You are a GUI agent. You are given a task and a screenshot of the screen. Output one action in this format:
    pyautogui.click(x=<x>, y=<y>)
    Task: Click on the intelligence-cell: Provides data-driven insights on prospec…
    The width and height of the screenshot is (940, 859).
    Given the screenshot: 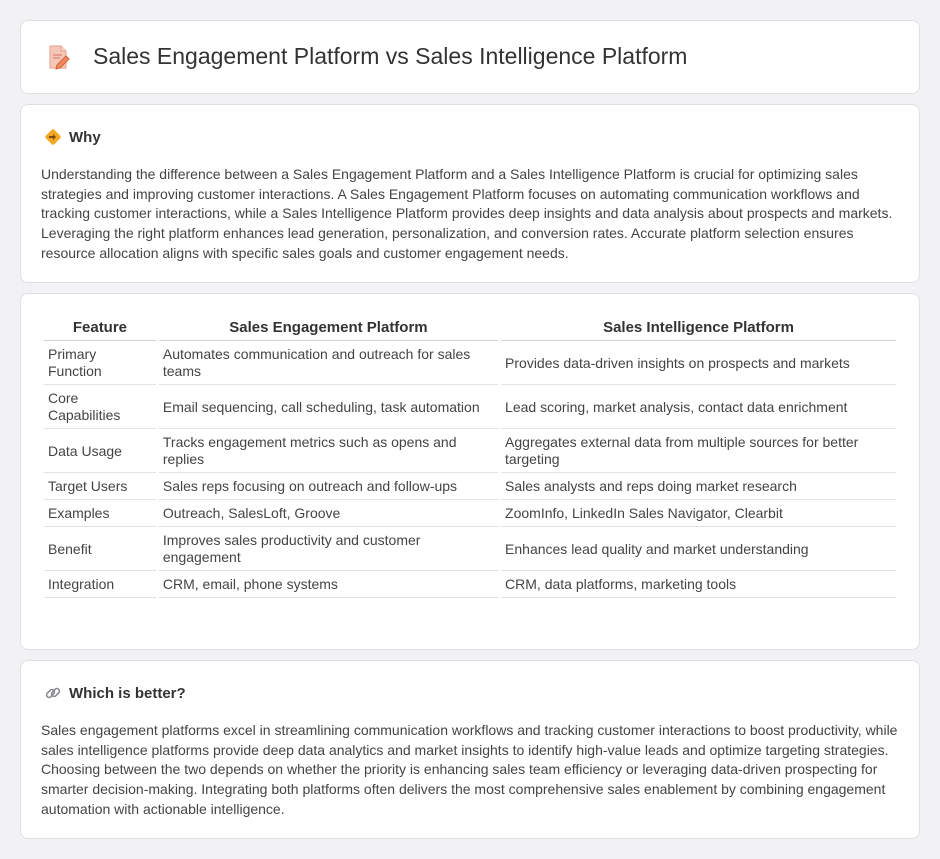 What is the action you would take?
    pyautogui.click(x=698, y=363)
    